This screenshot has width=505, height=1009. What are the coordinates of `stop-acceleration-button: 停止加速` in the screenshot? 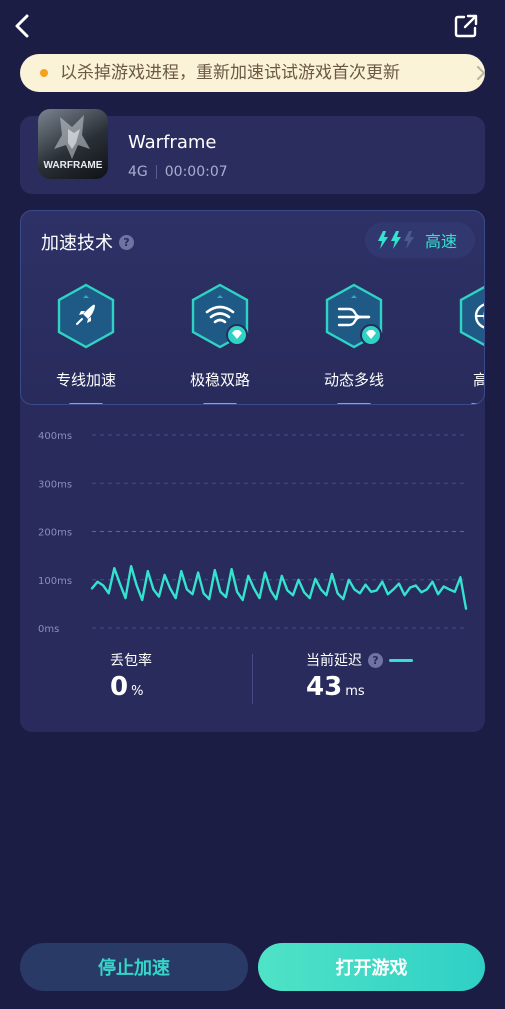 It's located at (134, 967).